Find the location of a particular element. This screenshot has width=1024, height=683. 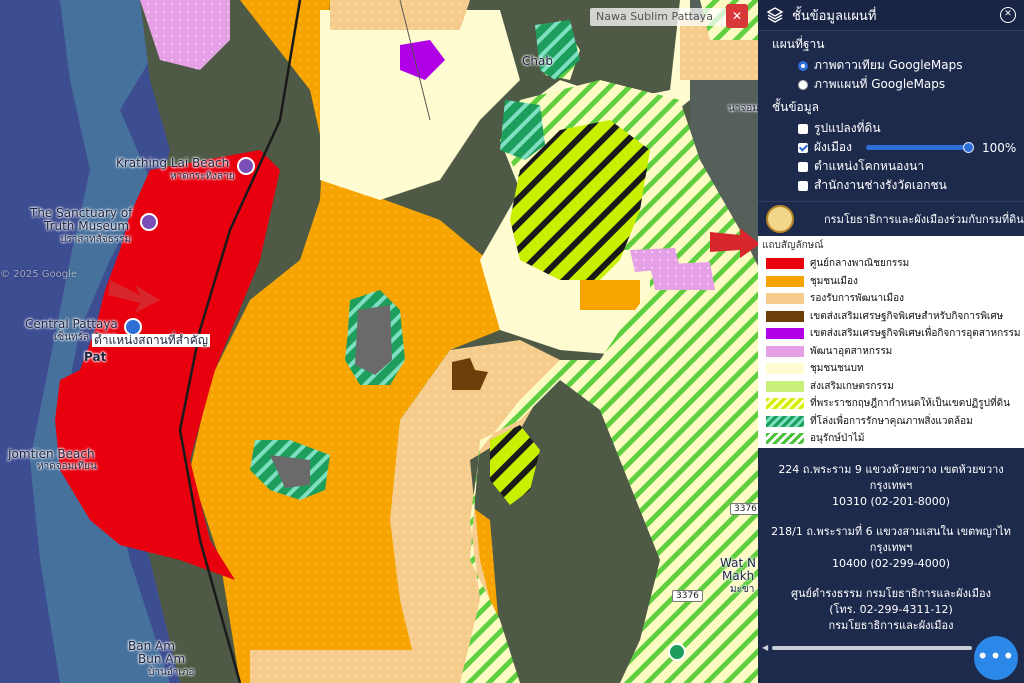

label-sanctuary-2: Truth Museum is located at coordinates (87, 226).